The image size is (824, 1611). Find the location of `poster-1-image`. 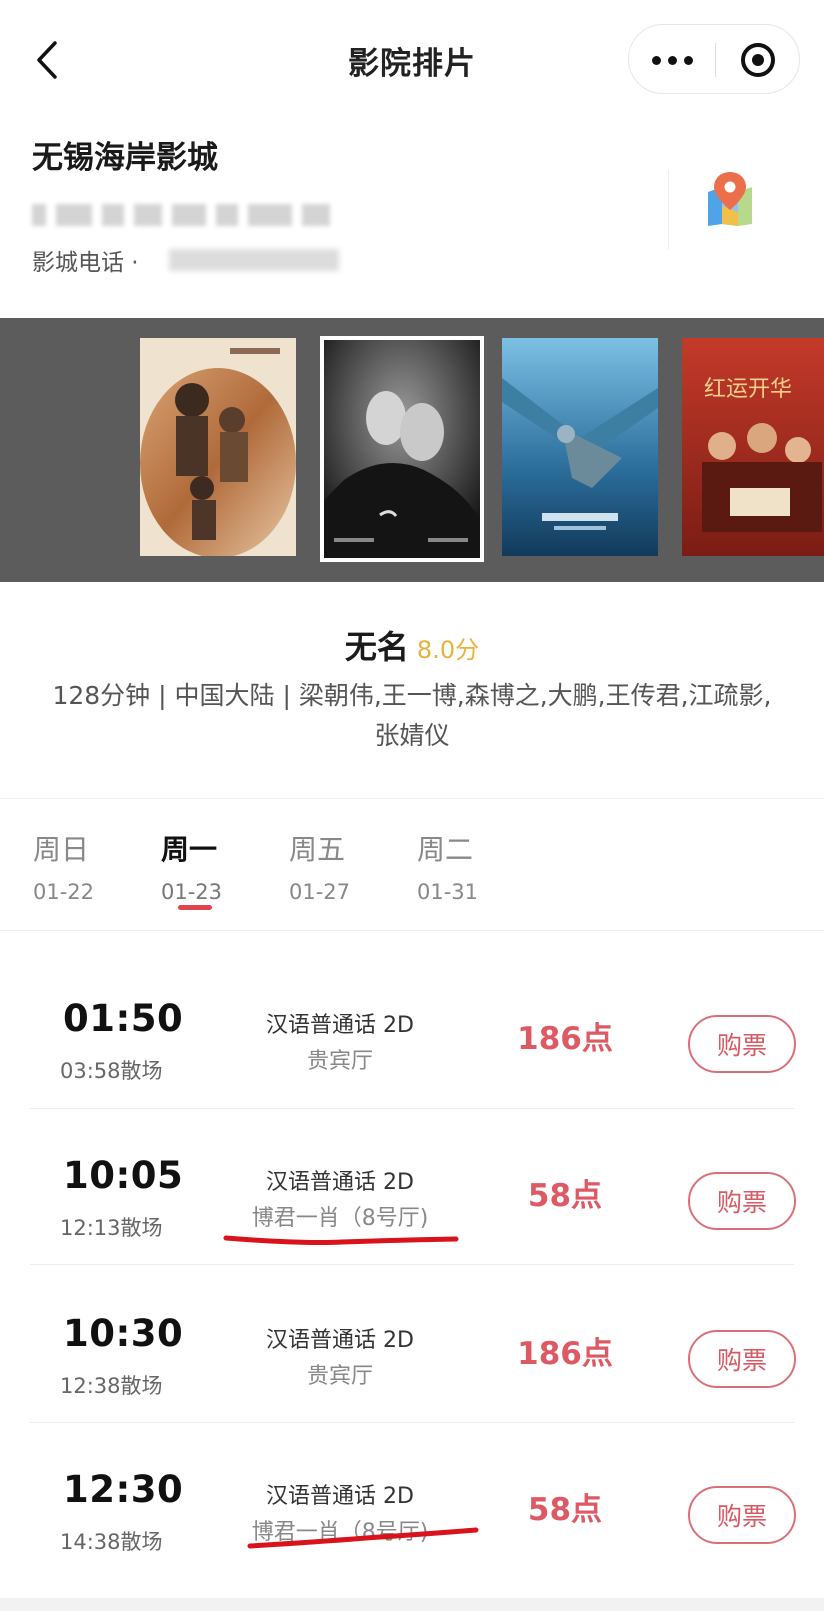

poster-1-image is located at coordinates (218, 447).